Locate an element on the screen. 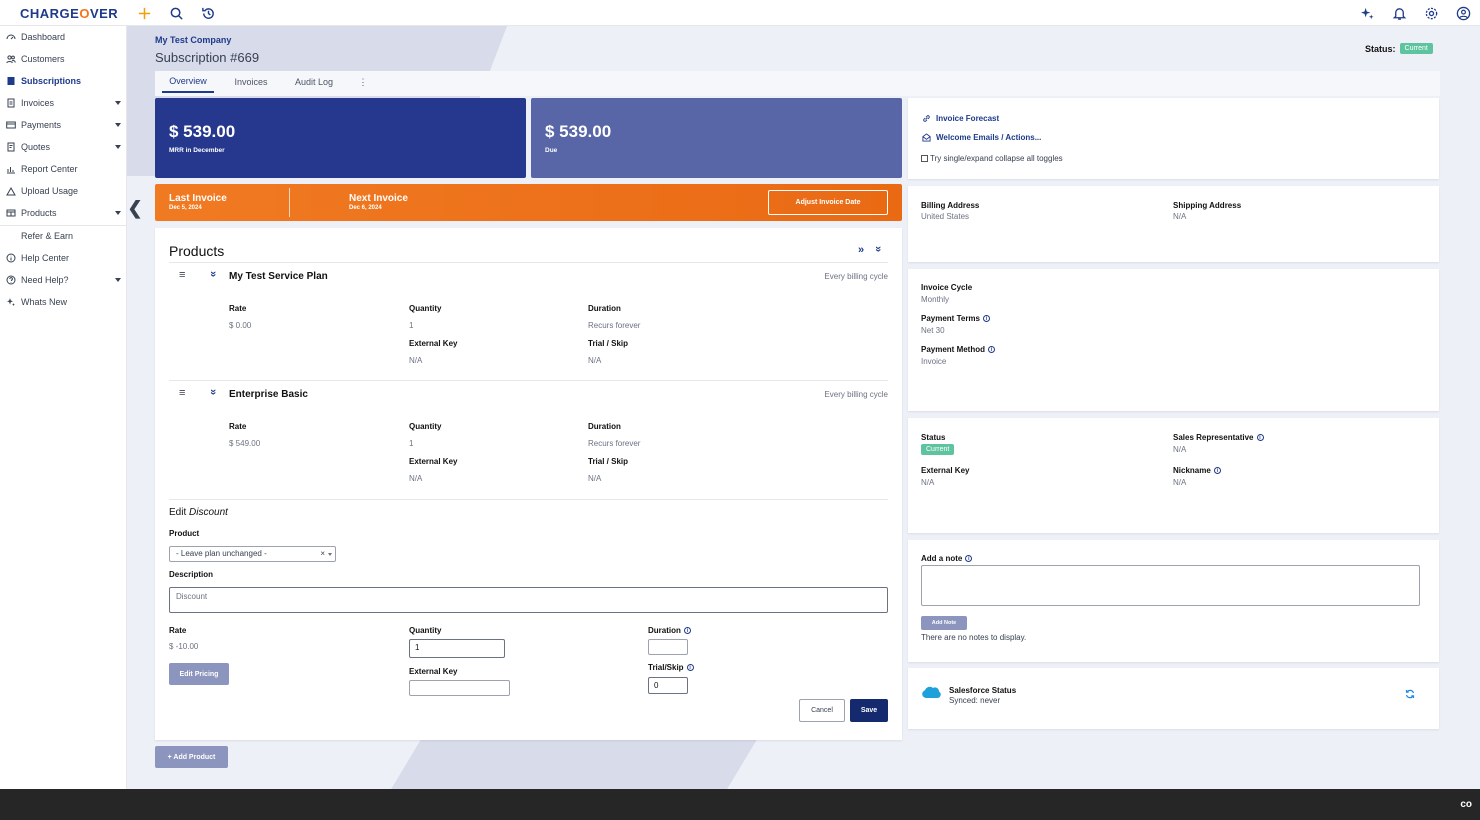 Image resolution: width=1480 pixels, height=820 pixels. sidebar-item-customers: Customers is located at coordinates (63, 59).